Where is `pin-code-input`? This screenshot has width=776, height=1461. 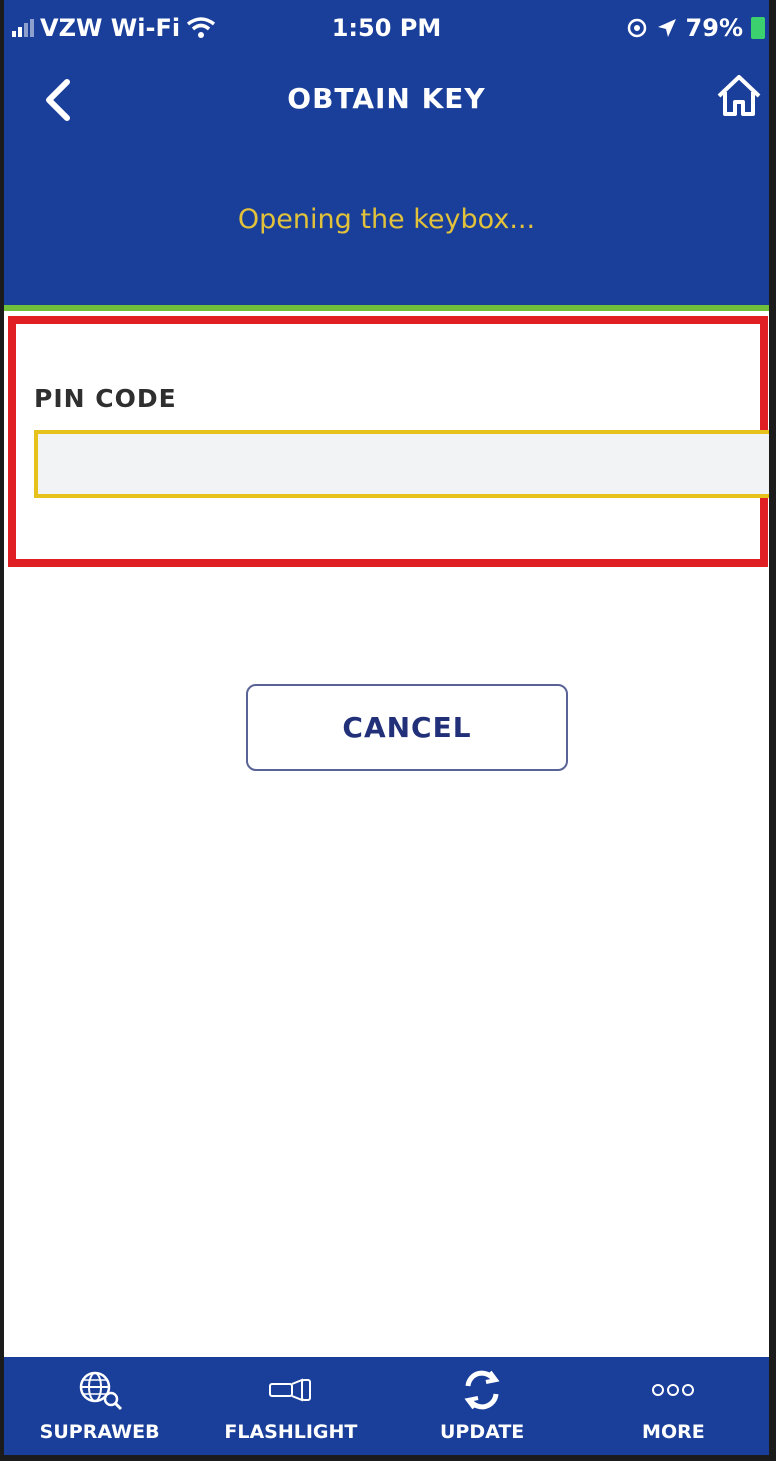
pin-code-input is located at coordinates (401, 464).